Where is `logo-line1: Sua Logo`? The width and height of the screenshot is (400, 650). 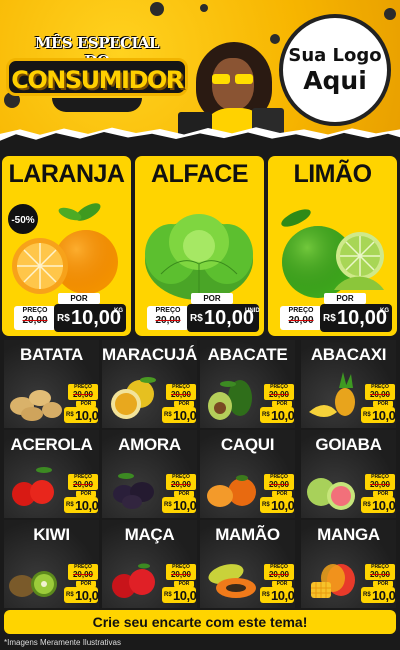
logo-line1: Sua Logo is located at coordinates (335, 55).